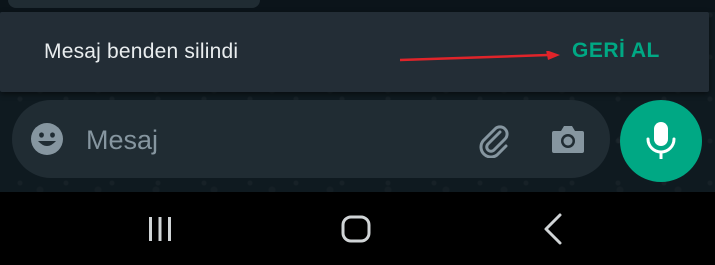 This screenshot has height=265, width=715. I want to click on camera-icon, so click(568, 139).